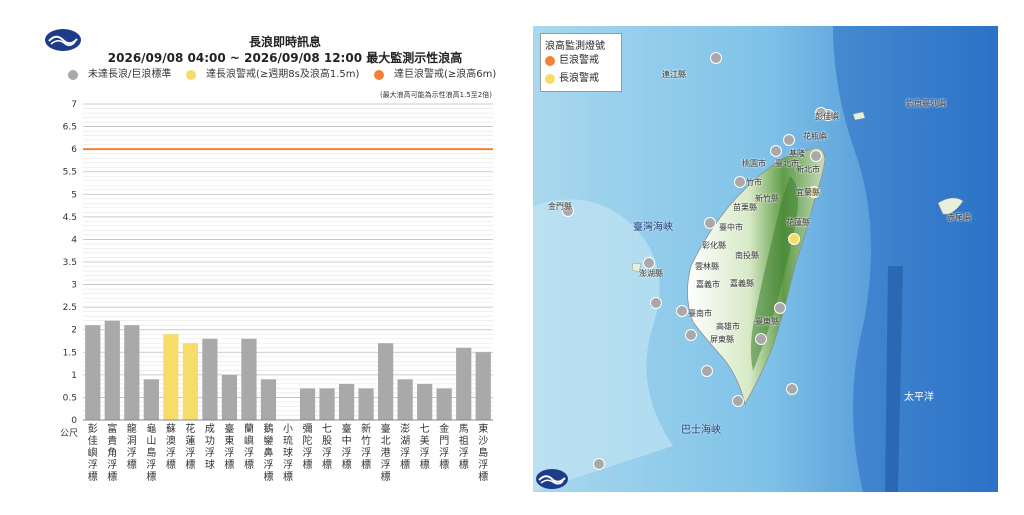  Describe the element at coordinates (754, 182) in the screenshot. I see `map-label: 竹市` at that location.